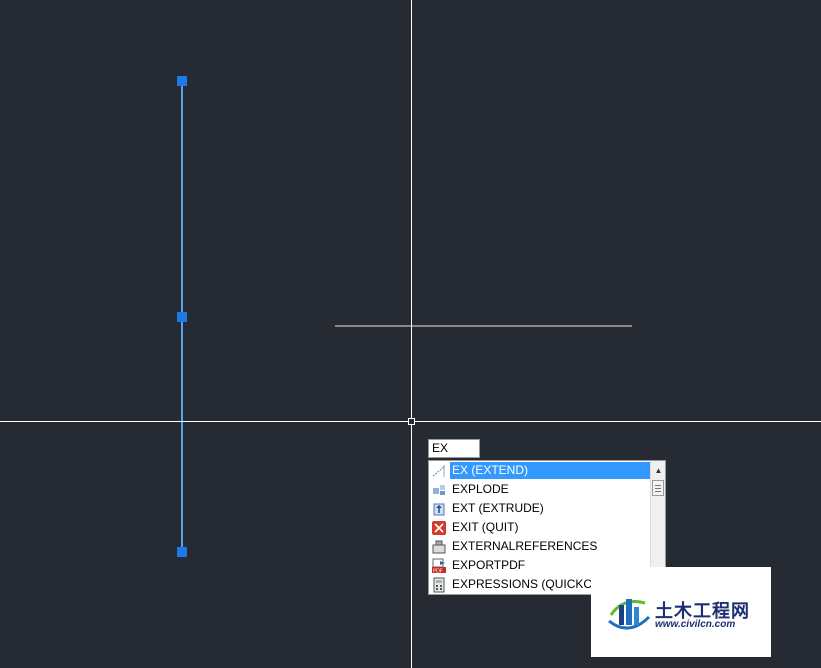 The image size is (821, 668). What do you see at coordinates (439, 490) in the screenshot?
I see `explode-icon` at bounding box center [439, 490].